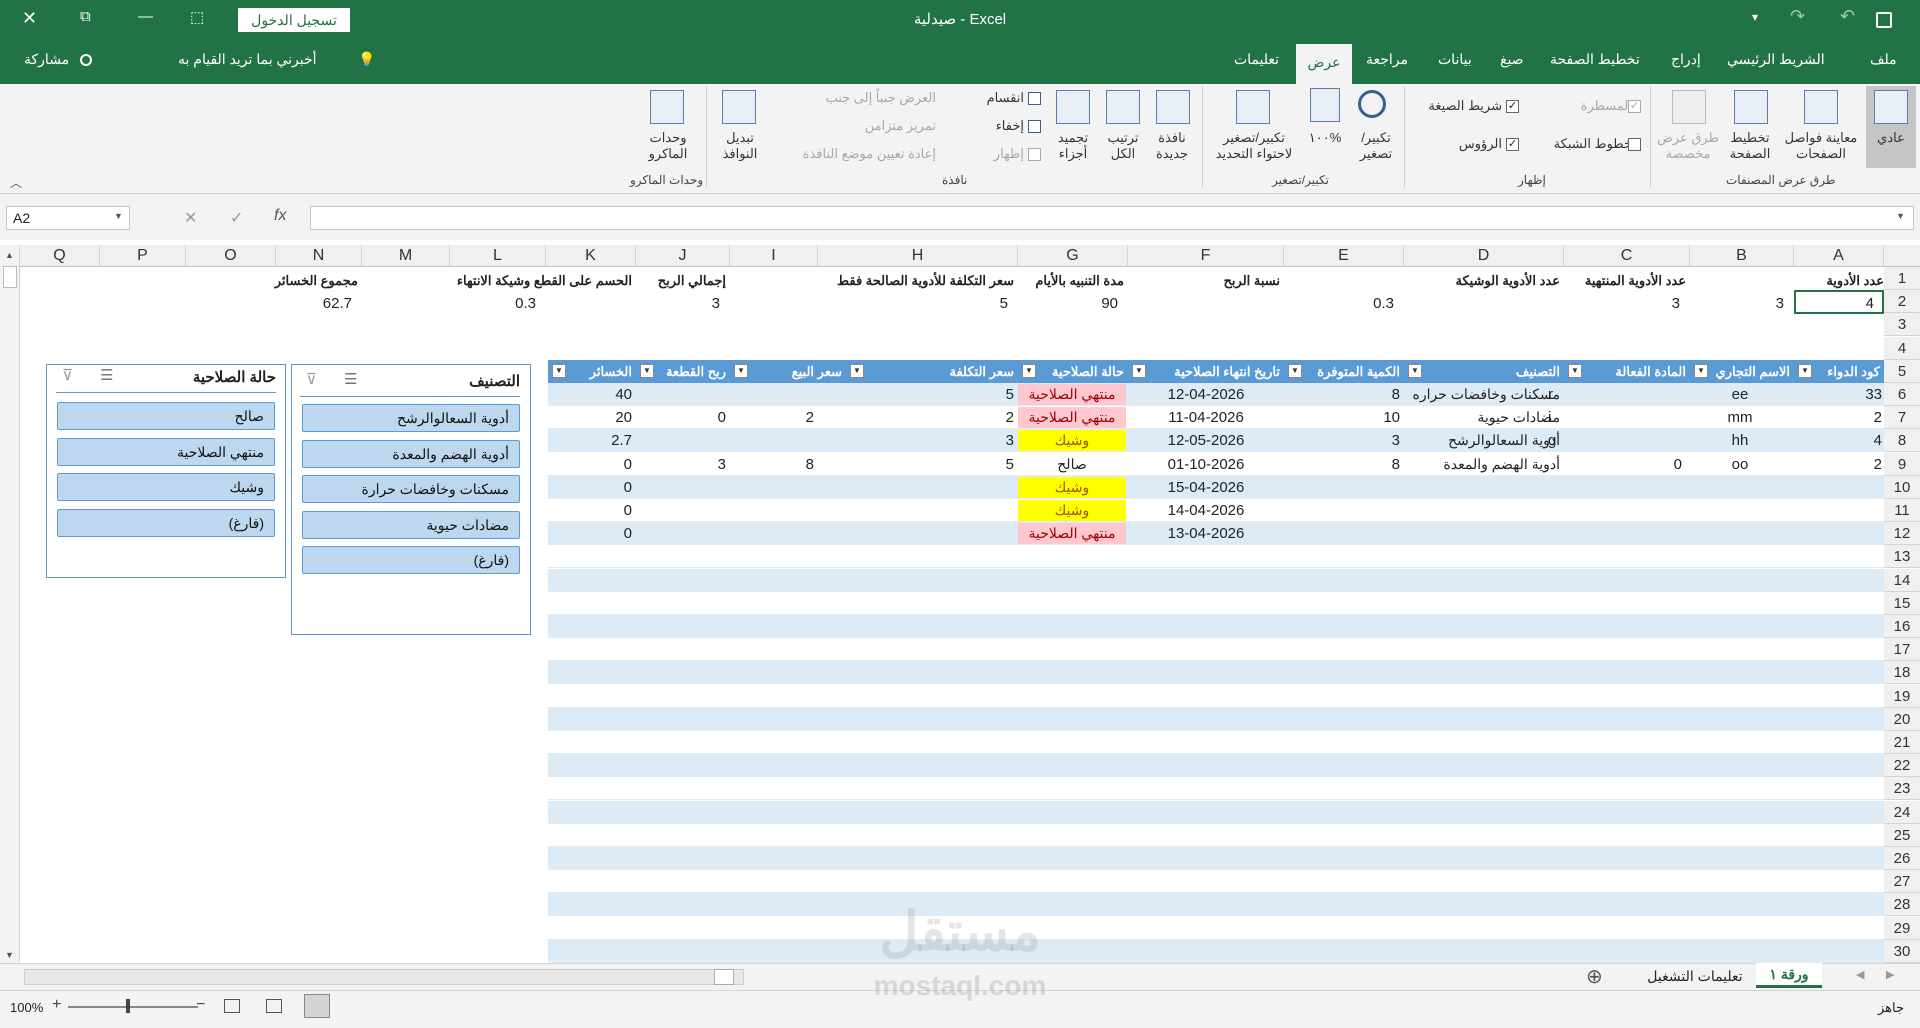 Image resolution: width=1920 pixels, height=1028 pixels. What do you see at coordinates (411, 524) in the screenshot?
I see `slicer-item: مضادات حيوية` at bounding box center [411, 524].